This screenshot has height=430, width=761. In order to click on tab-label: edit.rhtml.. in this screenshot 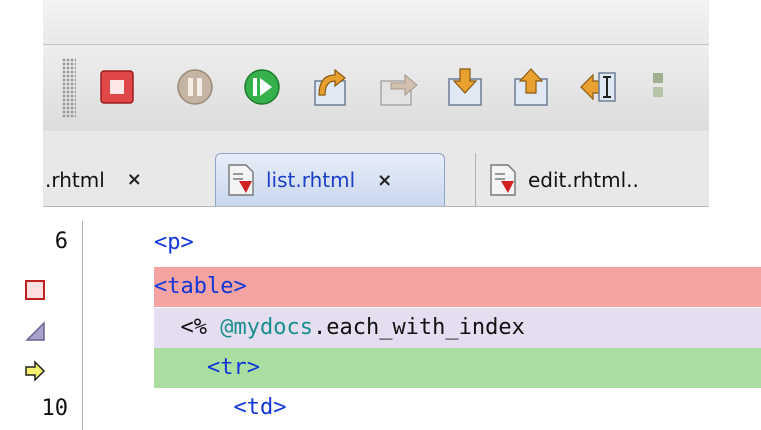, I will do `click(583, 179)`.